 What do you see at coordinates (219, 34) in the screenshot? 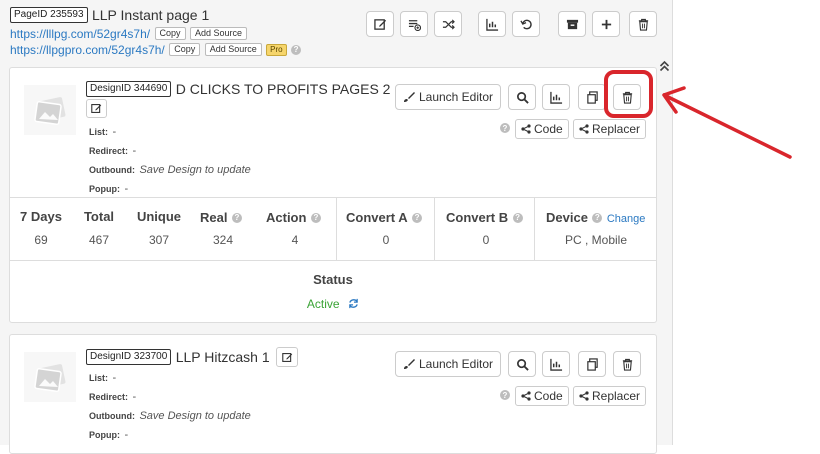
I see `add-source-1-button: Add Source` at bounding box center [219, 34].